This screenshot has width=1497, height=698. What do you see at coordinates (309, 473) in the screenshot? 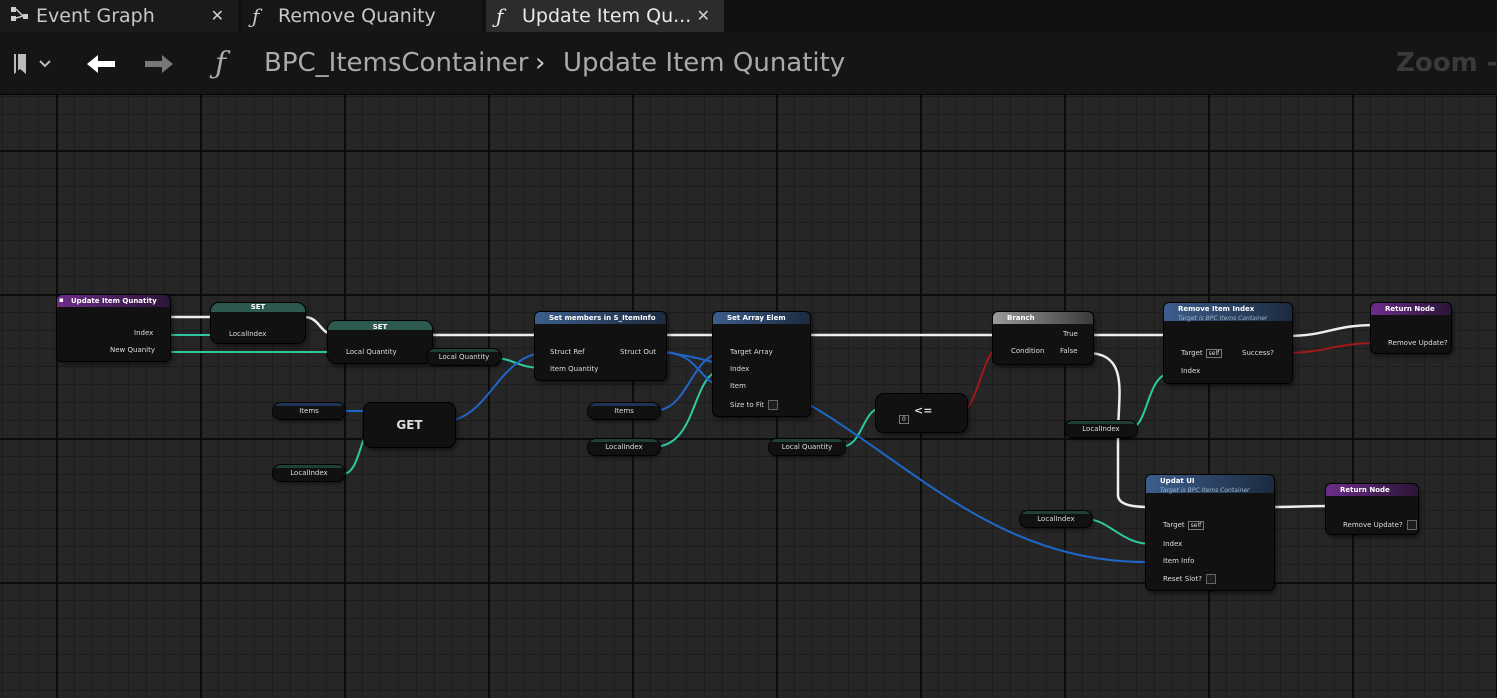
I see `localindex-getter: LocalIndex` at bounding box center [309, 473].